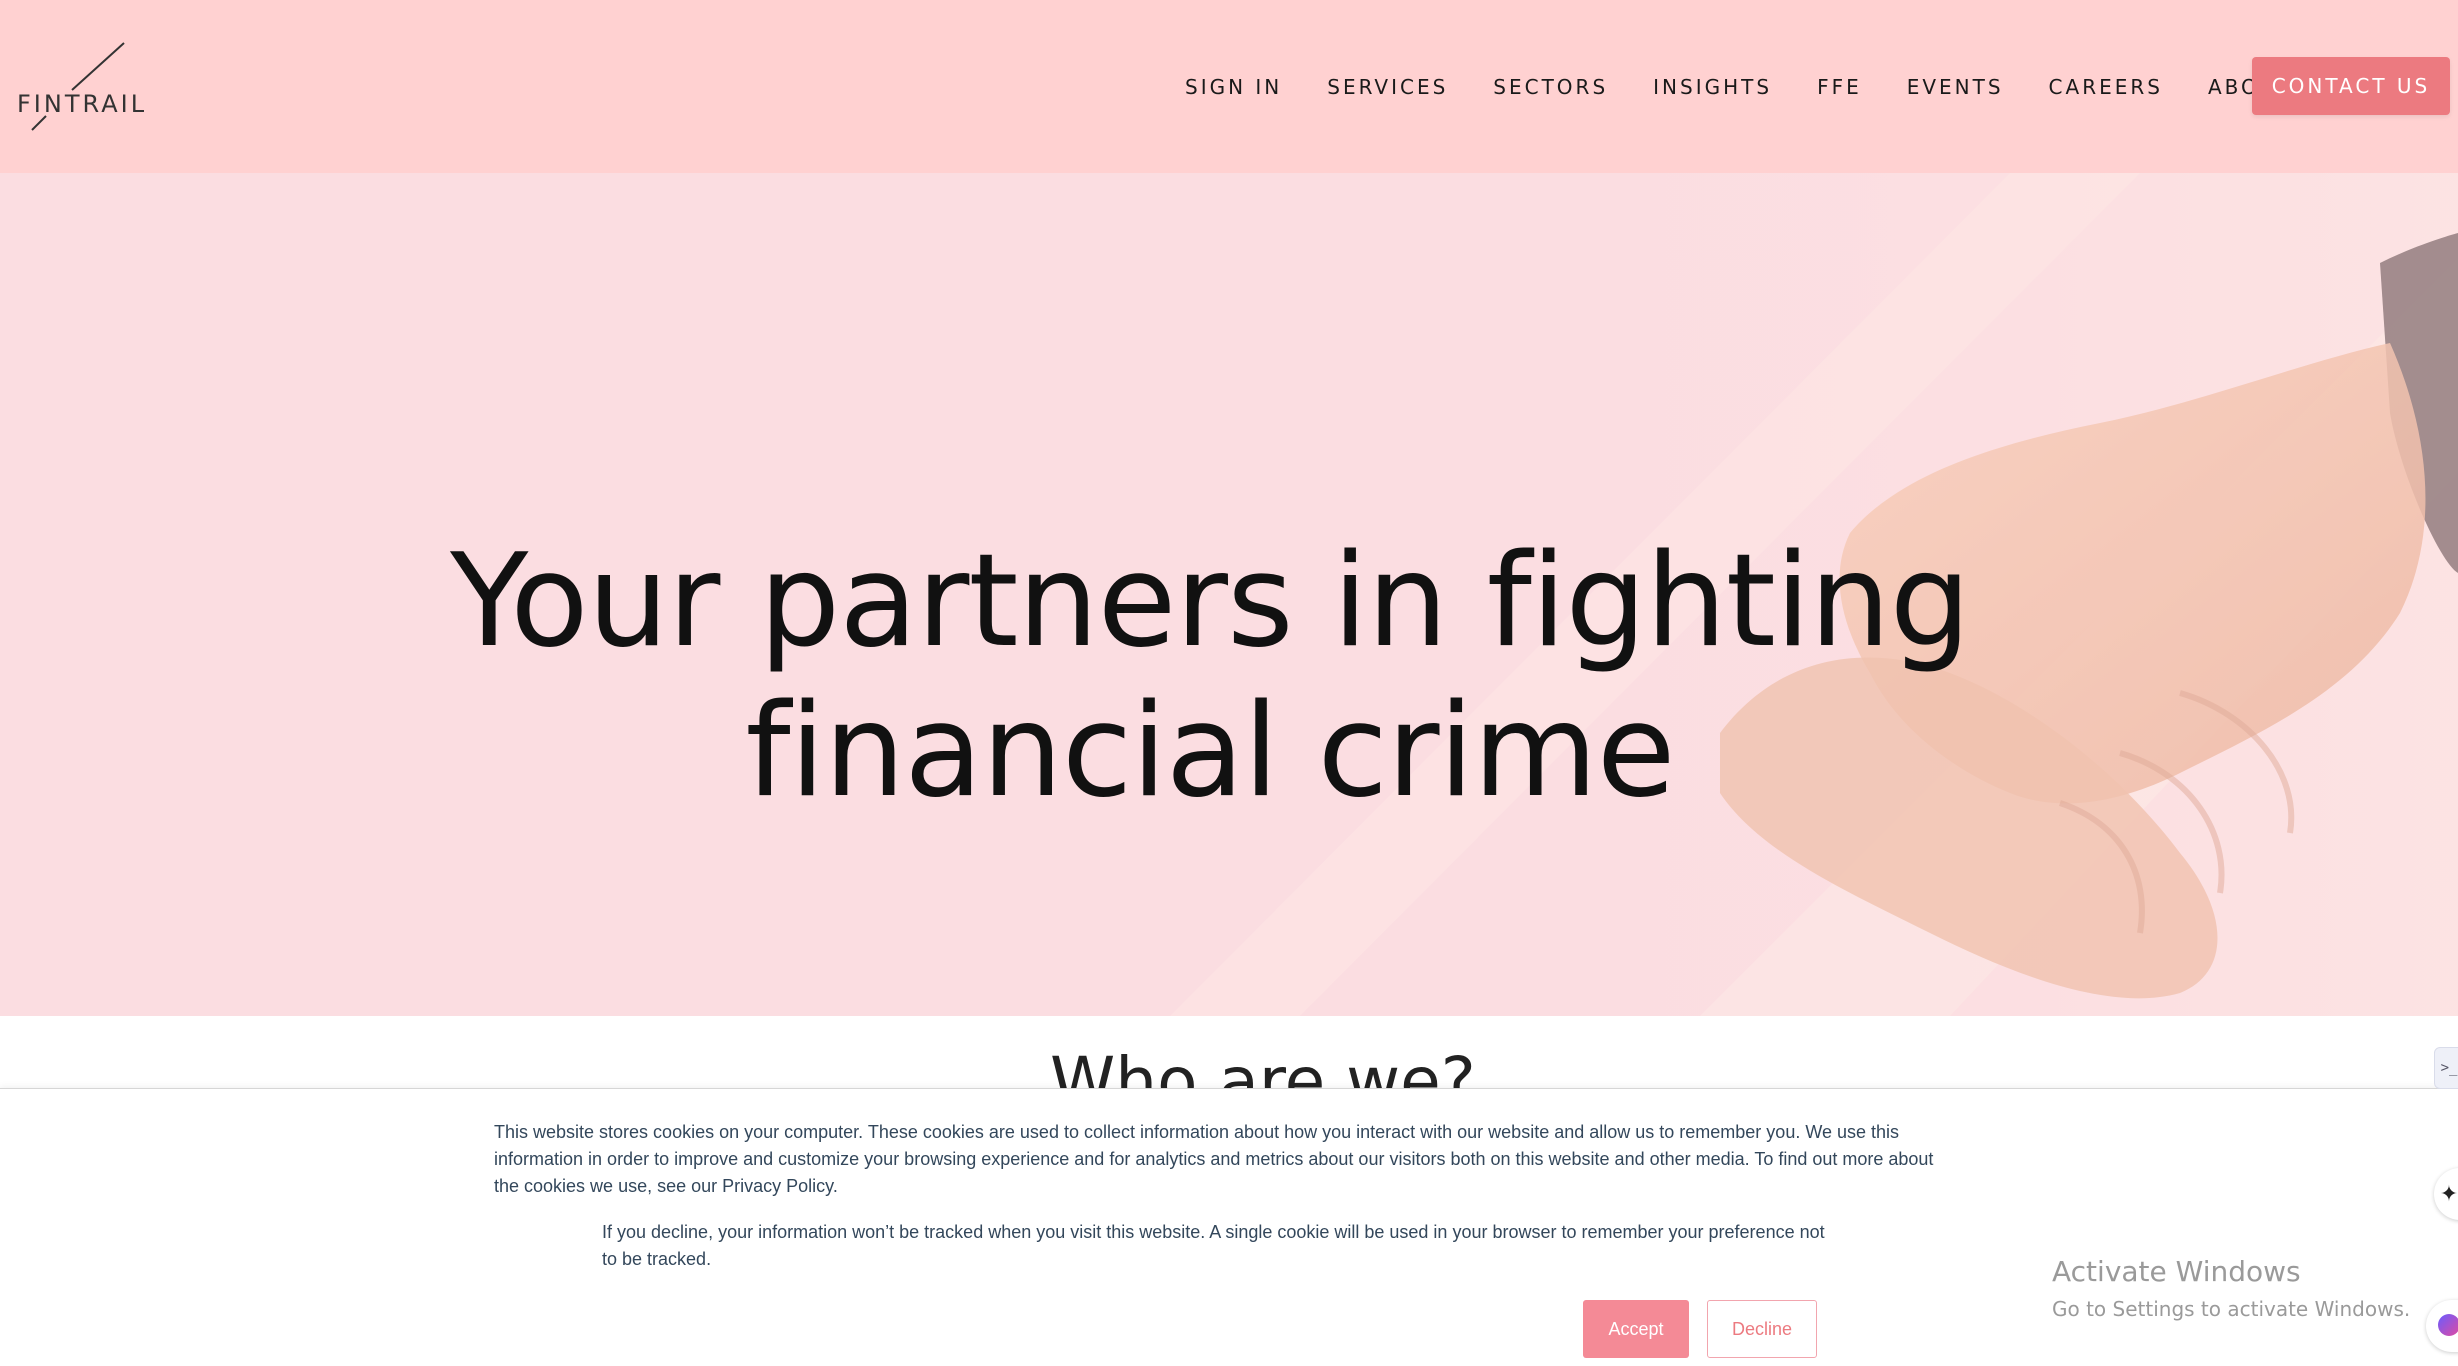 The image size is (2458, 1366). I want to click on nav-services: SERVICES, so click(1387, 87).